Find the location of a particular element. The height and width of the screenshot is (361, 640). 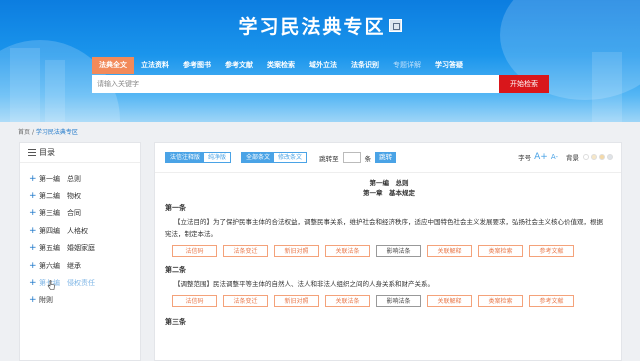

scope-modified: 修改条文 is located at coordinates (290, 157).